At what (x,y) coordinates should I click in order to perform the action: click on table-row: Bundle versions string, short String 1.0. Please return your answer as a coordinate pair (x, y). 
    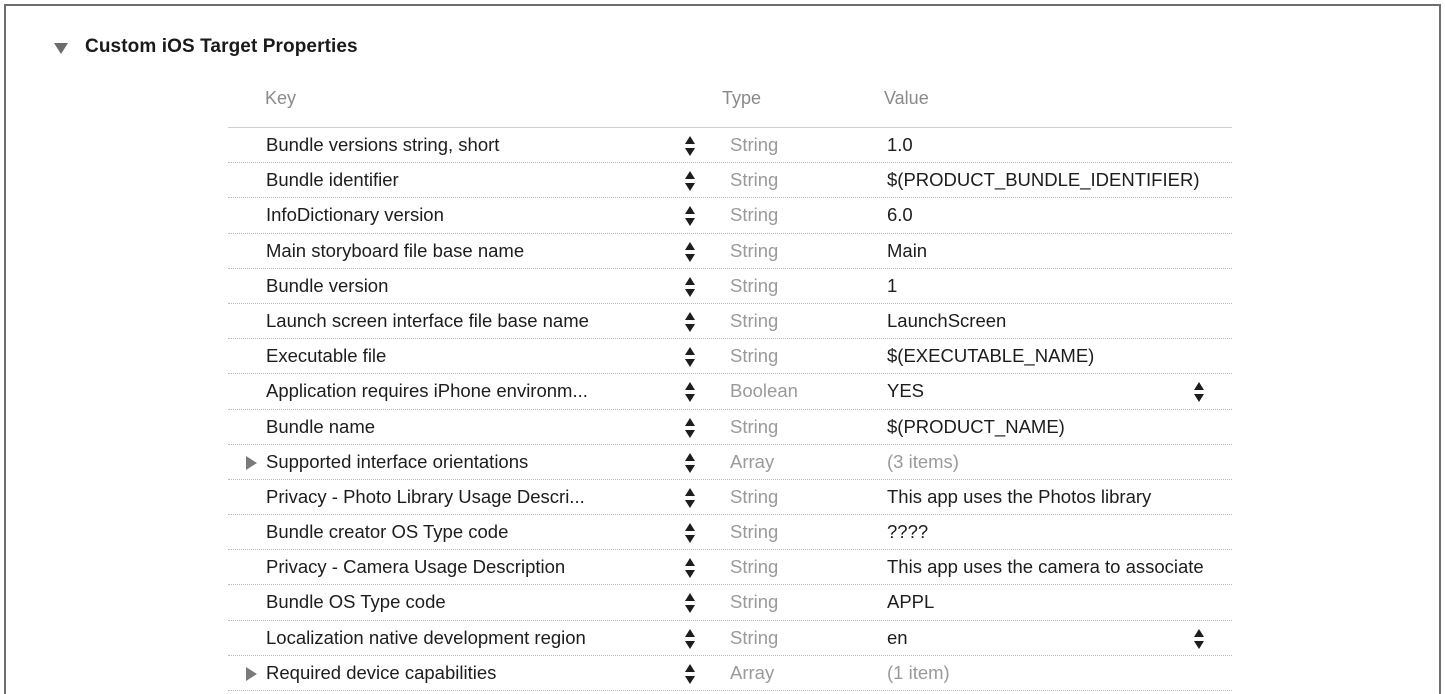
    Looking at the image, I should click on (730, 146).